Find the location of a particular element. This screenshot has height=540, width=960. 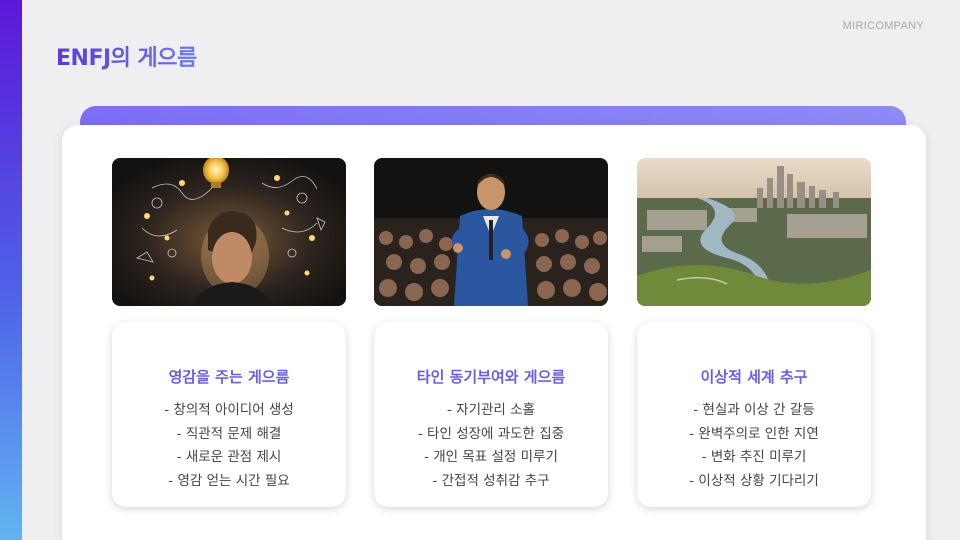

list-item: - 이상적 상황 기다리기 is located at coordinates (754, 480).